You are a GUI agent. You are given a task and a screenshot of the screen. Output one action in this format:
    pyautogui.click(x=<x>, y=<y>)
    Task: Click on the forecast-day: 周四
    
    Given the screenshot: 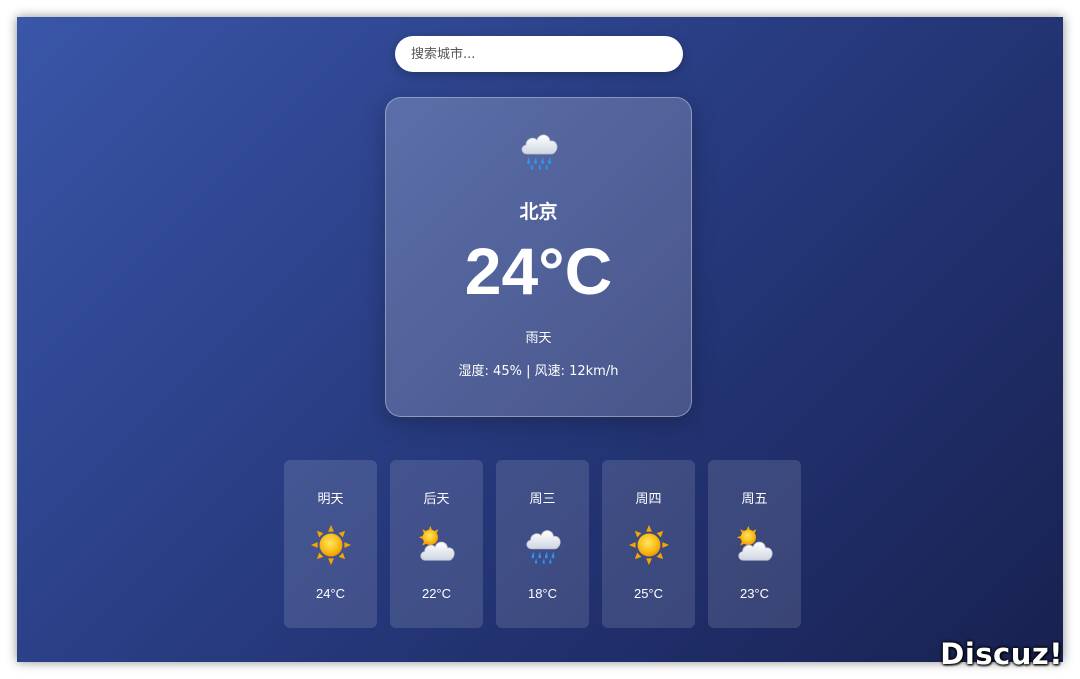 What is the action you would take?
    pyautogui.click(x=648, y=499)
    